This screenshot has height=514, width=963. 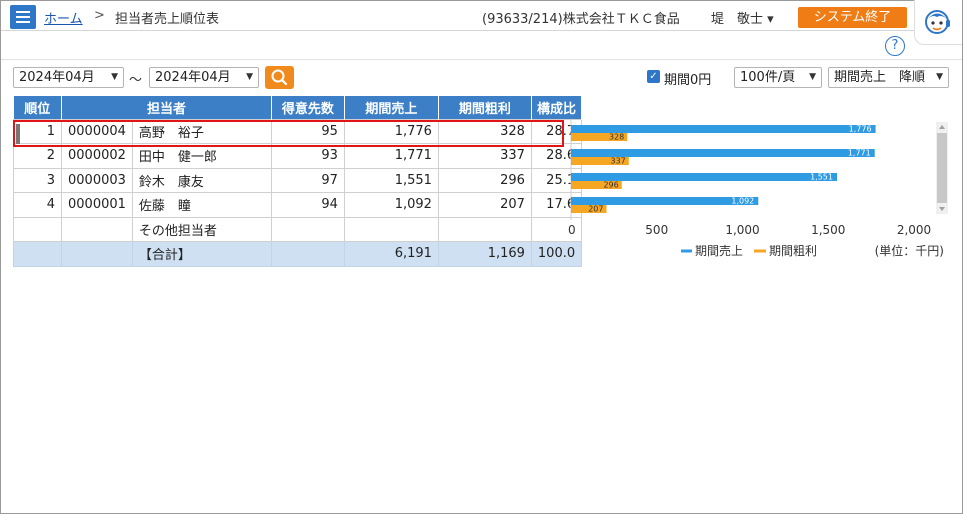 What do you see at coordinates (942, 168) in the screenshot?
I see `chart-scrollbar-thumb` at bounding box center [942, 168].